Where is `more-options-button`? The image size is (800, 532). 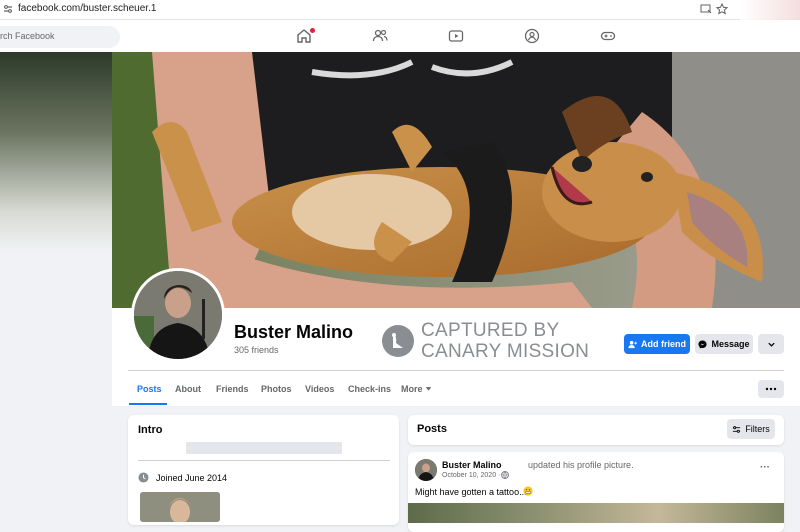 more-options-button is located at coordinates (771, 389).